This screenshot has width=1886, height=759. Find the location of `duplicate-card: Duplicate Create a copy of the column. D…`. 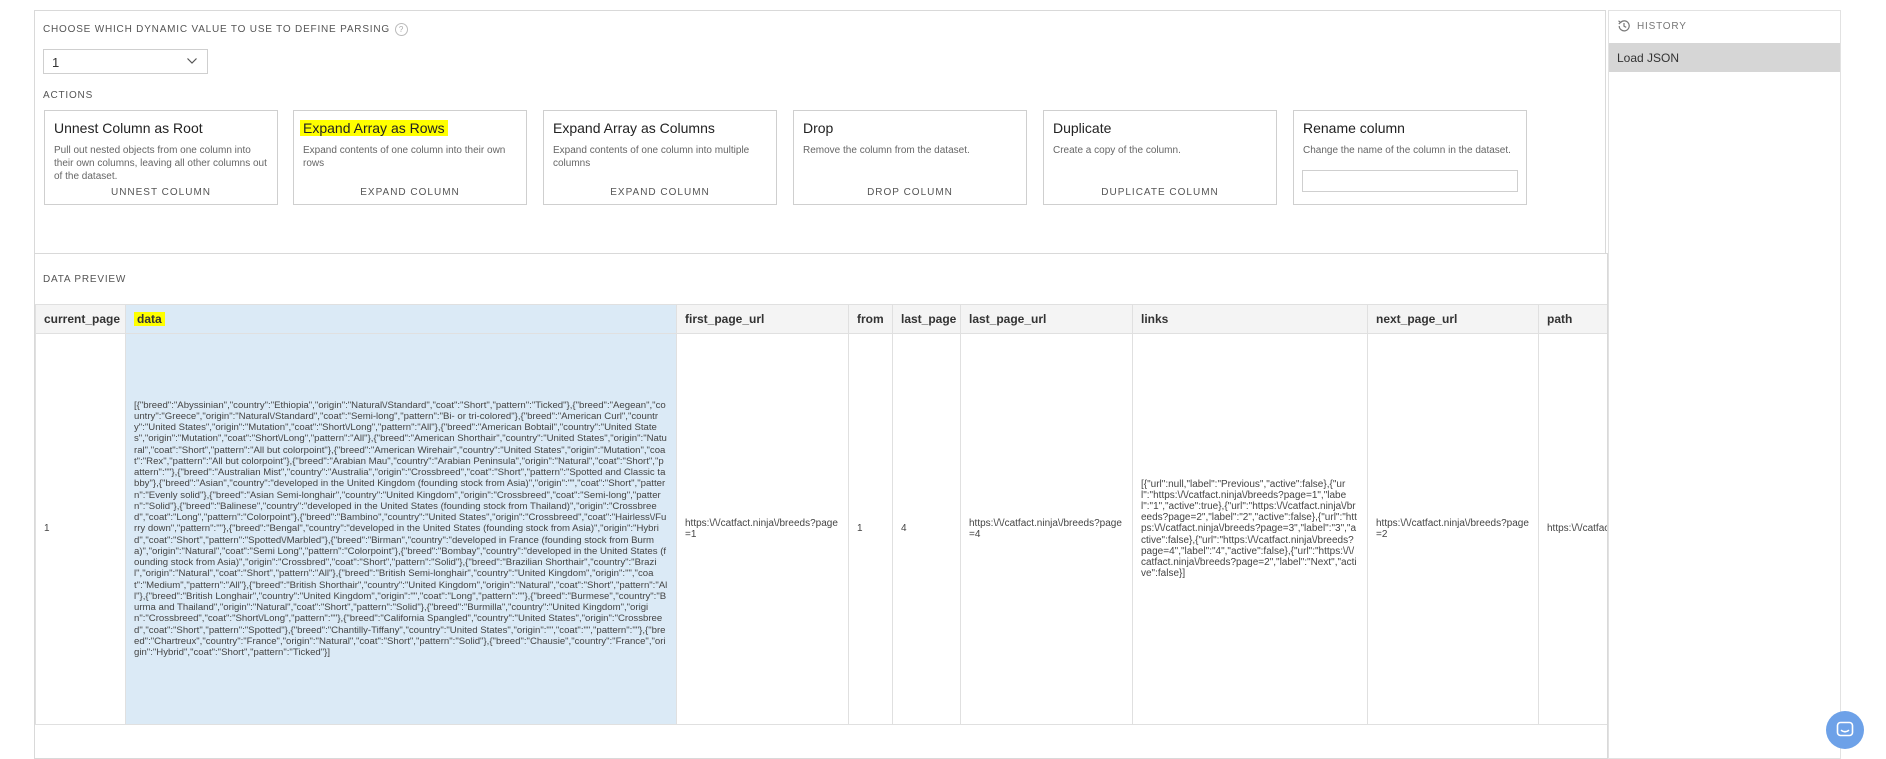

duplicate-card: Duplicate Create a copy of the column. D… is located at coordinates (1160, 157).